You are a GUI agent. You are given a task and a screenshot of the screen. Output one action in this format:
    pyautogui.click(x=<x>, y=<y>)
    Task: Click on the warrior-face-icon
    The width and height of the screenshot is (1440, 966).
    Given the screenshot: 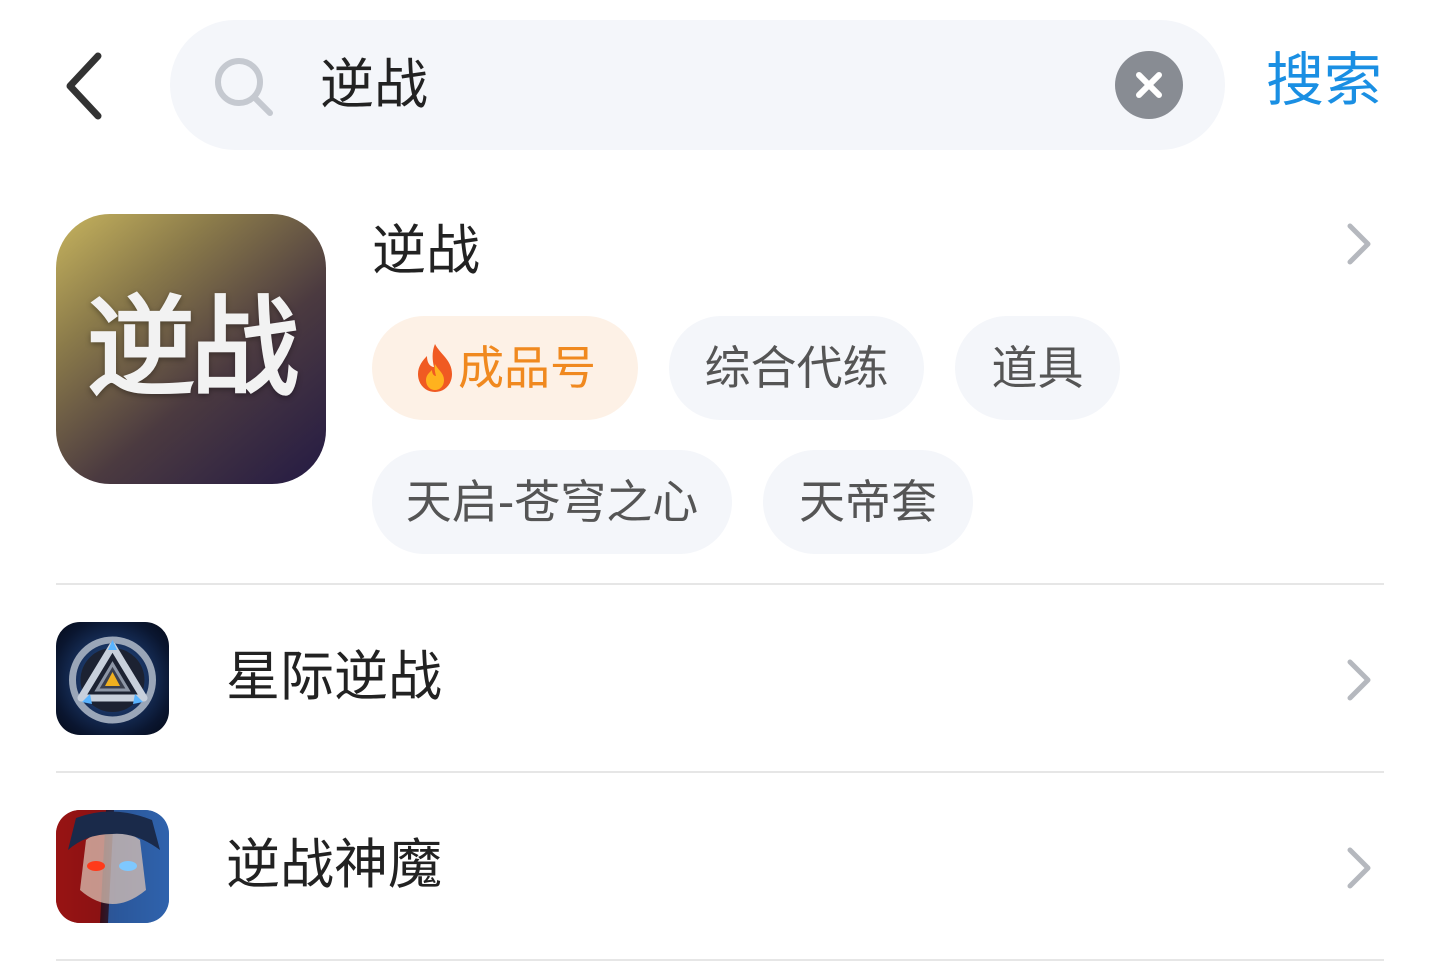 What is the action you would take?
    pyautogui.click(x=112, y=866)
    